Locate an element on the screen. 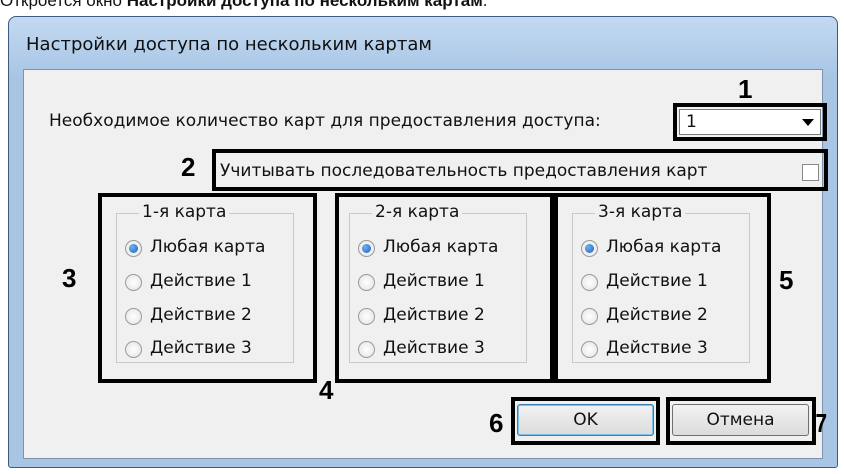 The height and width of the screenshot is (474, 844). card-group-1-title: 1-я карта is located at coordinates (184, 212).